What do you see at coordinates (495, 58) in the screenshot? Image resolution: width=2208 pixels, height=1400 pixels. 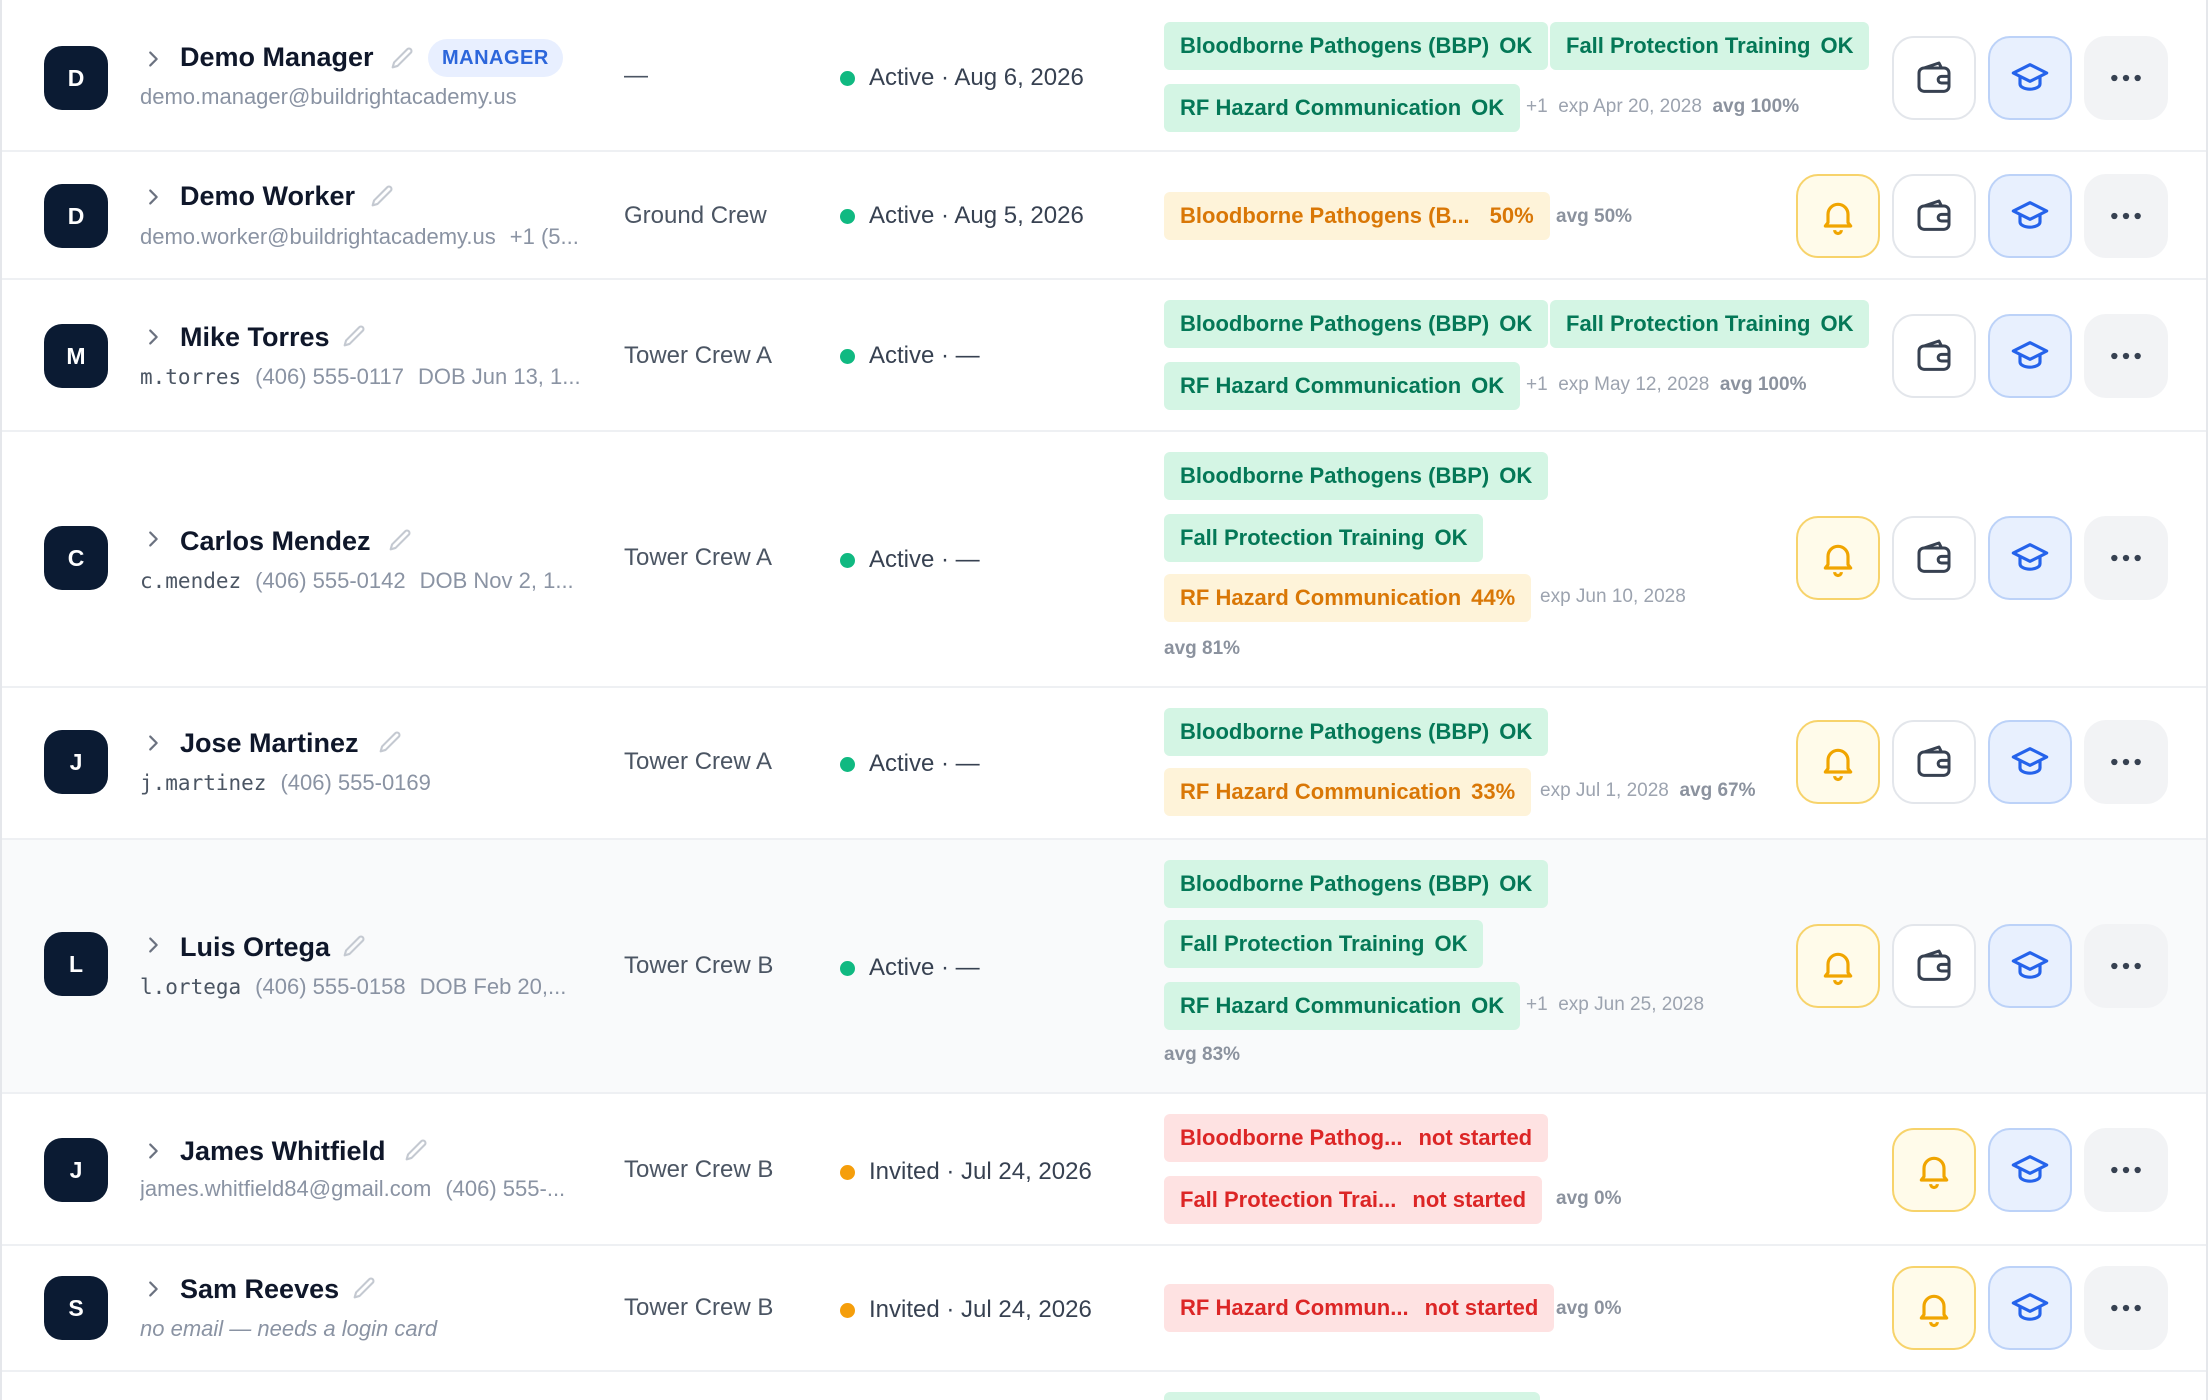 I see `manager-badge: MANAGER` at bounding box center [495, 58].